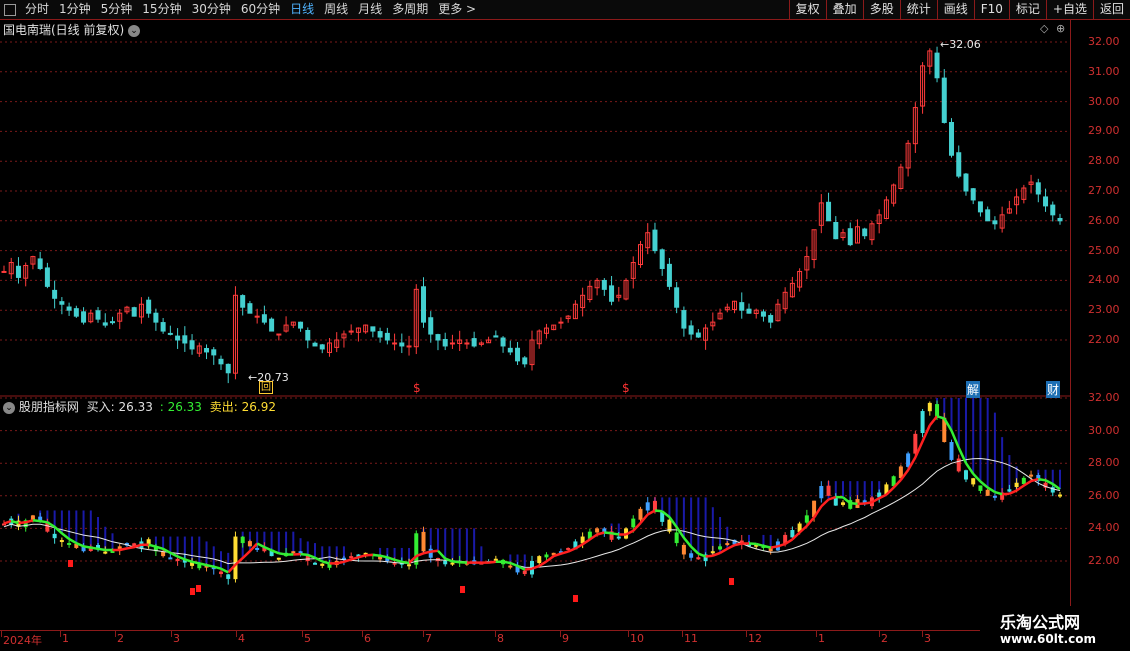  I want to click on diamond-icon: ◇, so click(1044, 28).